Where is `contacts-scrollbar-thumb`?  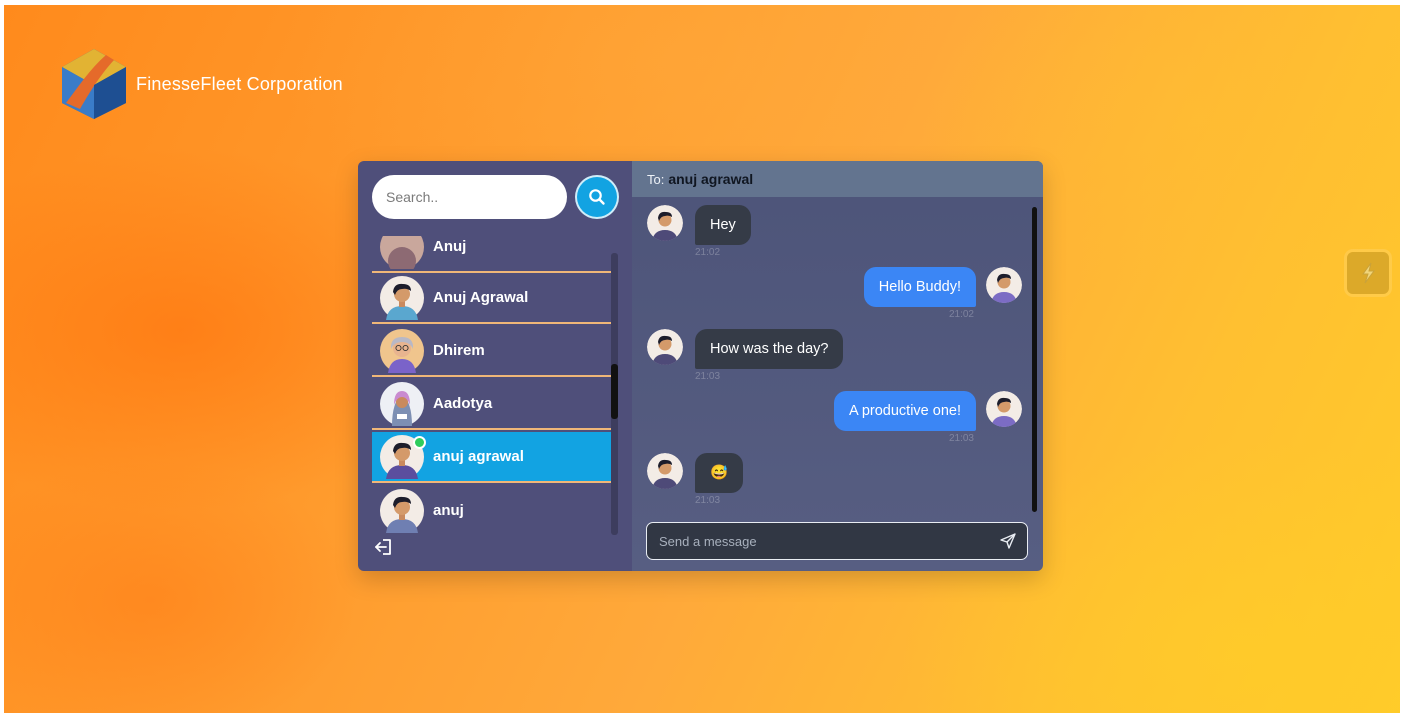 contacts-scrollbar-thumb is located at coordinates (614, 391).